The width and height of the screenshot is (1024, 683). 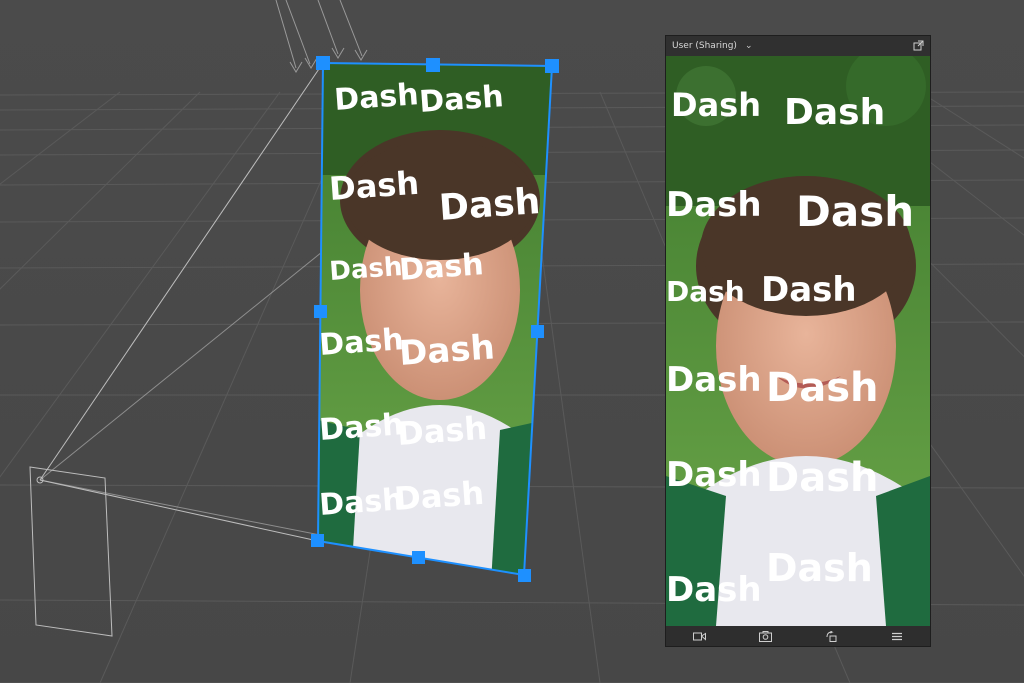 I want to click on resize-handle-top-right, so click(x=552, y=66).